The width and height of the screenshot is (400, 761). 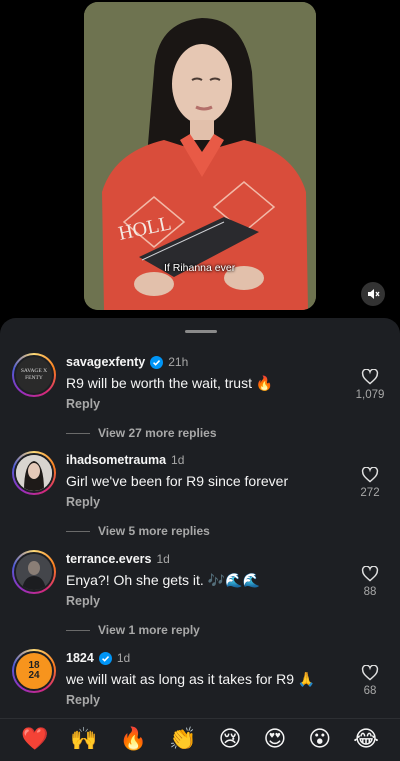 I want to click on emoji-clap-button: 👏, so click(x=182, y=740).